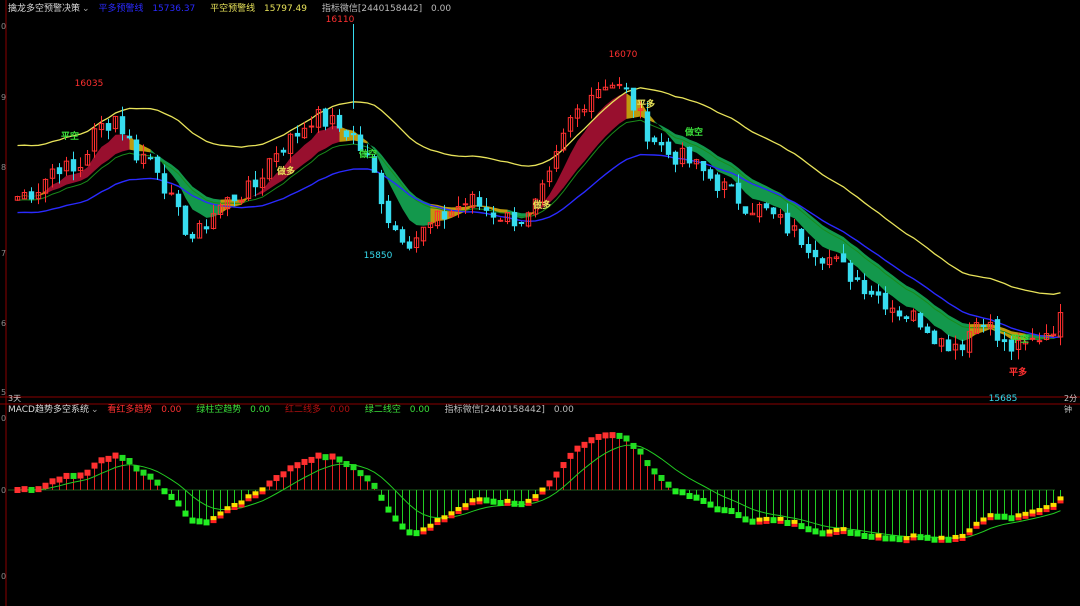 This screenshot has height=606, width=1080. I want to click on y-tick-label: 0, so click(3, 26).